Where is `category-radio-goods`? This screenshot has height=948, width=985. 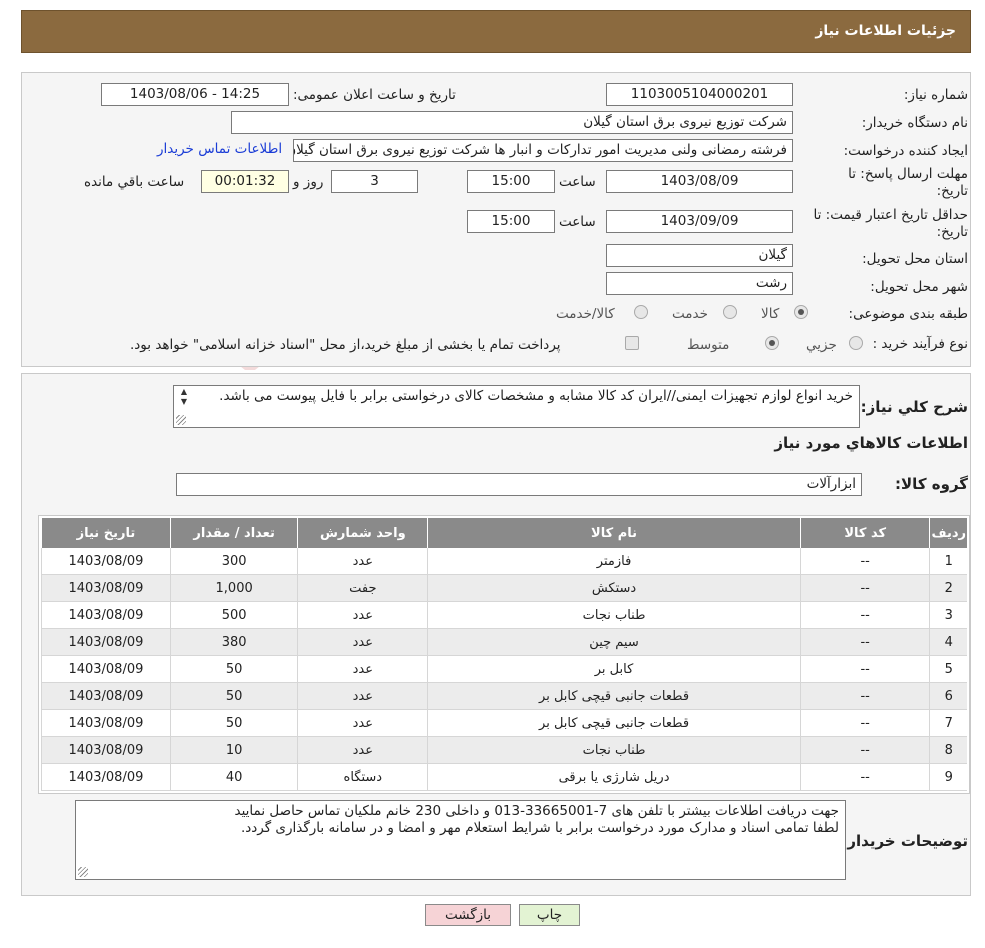
category-radio-goods is located at coordinates (801, 312).